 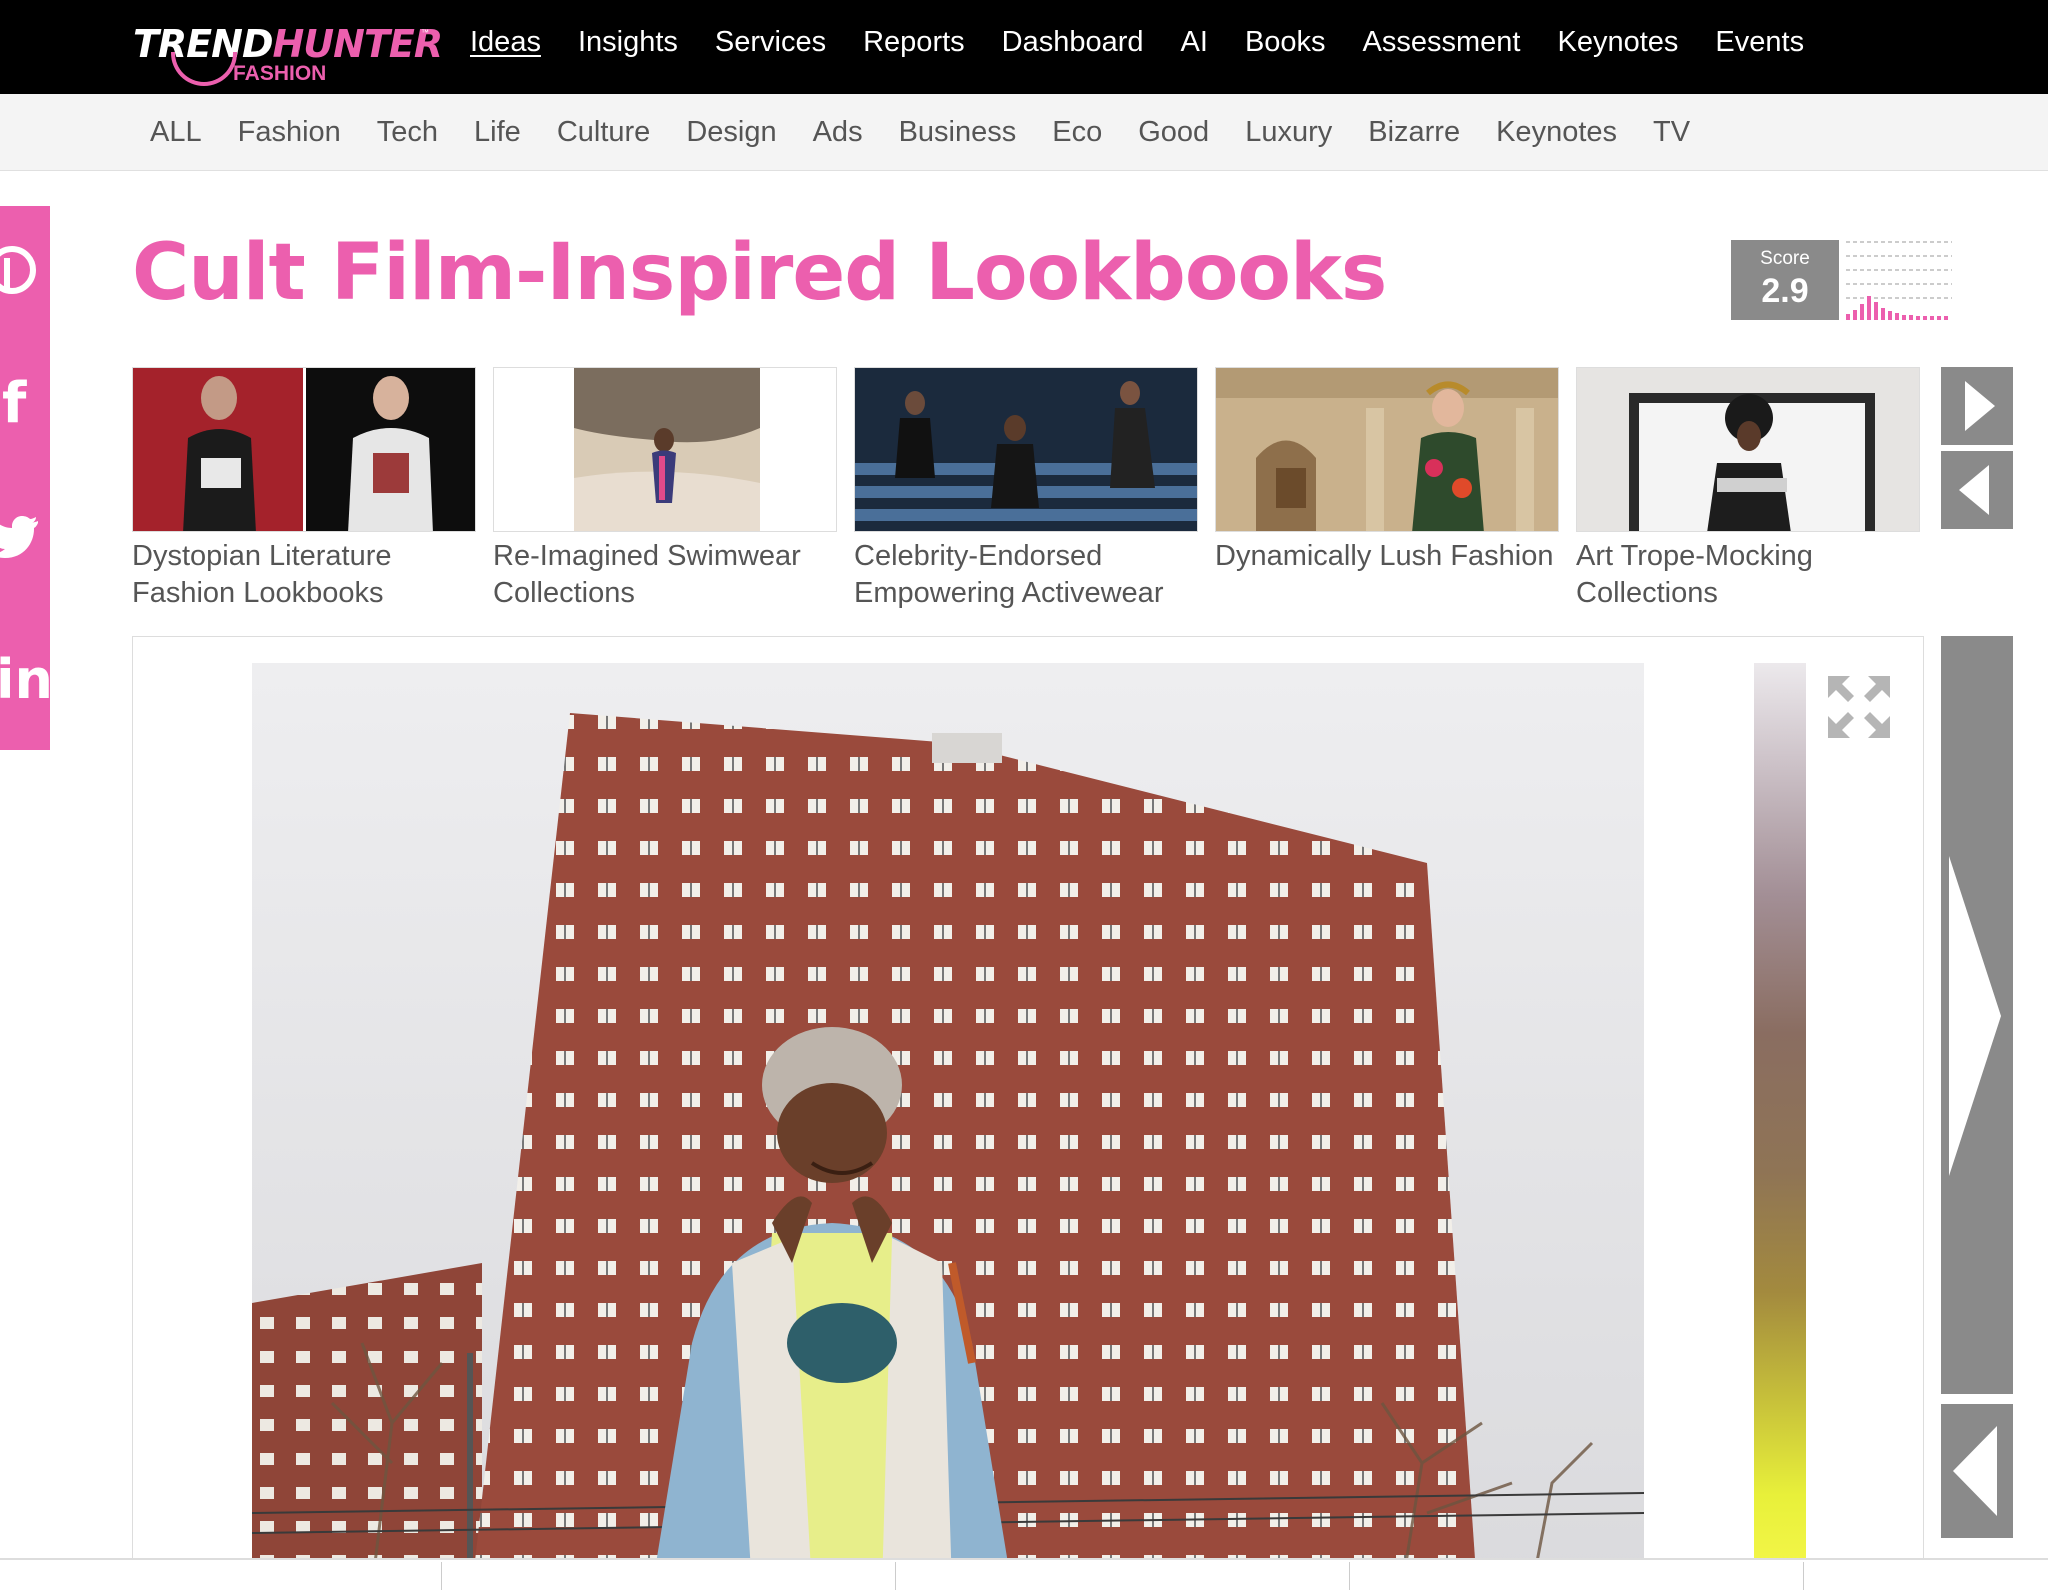 I want to click on logo-trademark: ™, so click(x=425, y=32).